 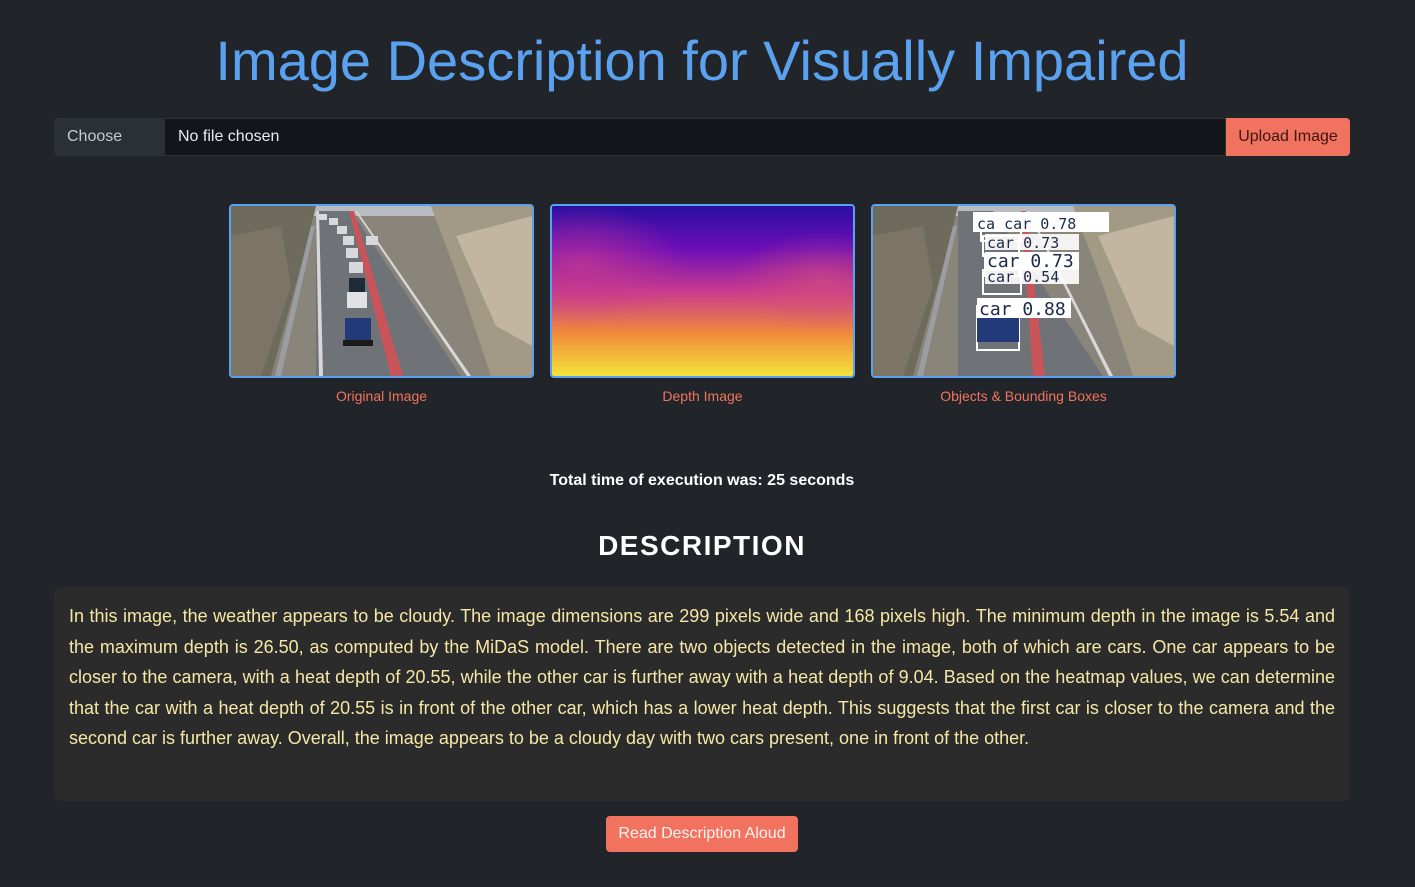 I want to click on read-description-aloud-button: Read Description Aloud, so click(x=702, y=834).